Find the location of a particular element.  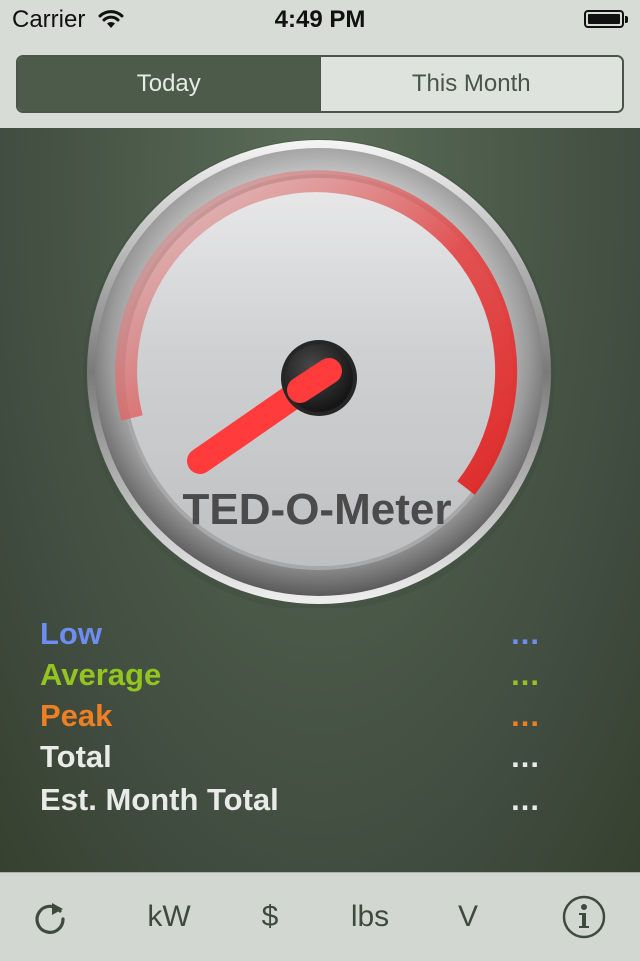

segment-this-month: This Month is located at coordinates (470, 84).